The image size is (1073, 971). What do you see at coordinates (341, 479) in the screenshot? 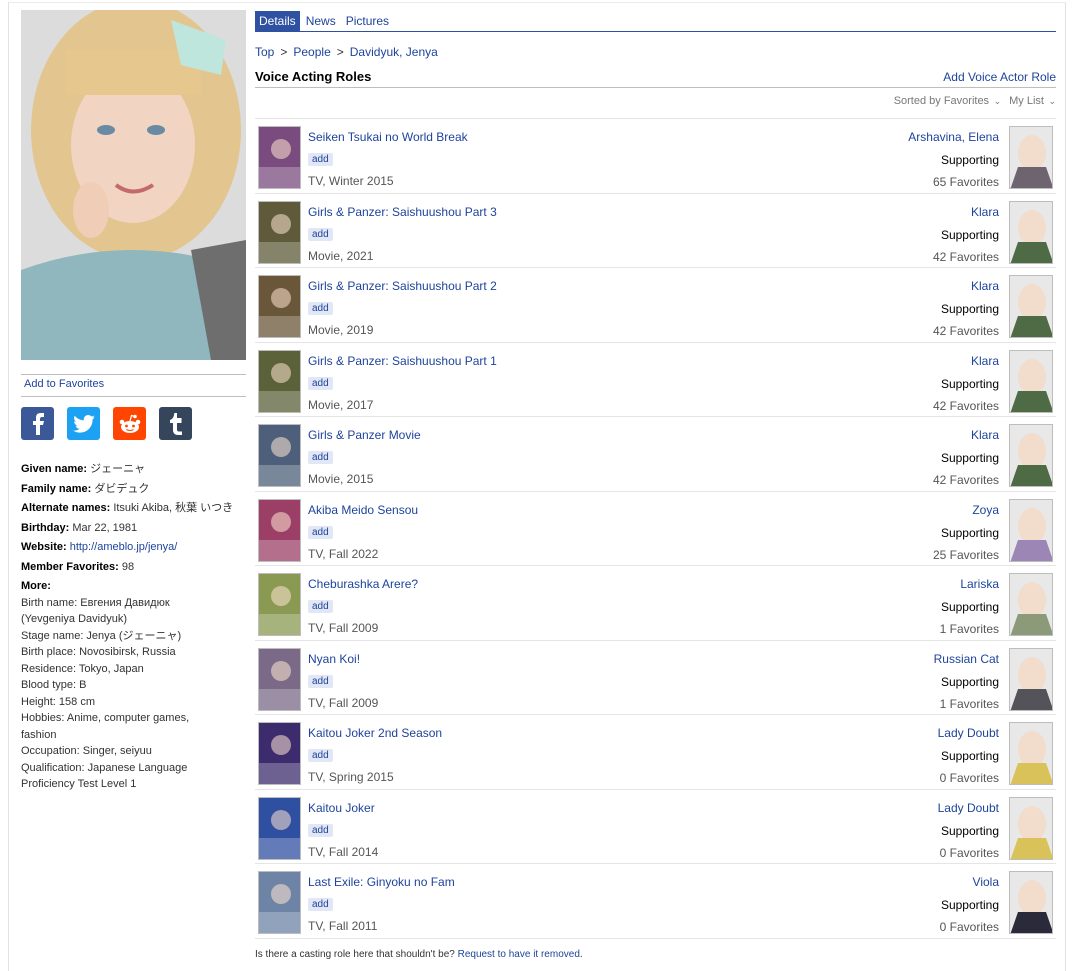
I see `anime-type-season: Movie, 2015` at bounding box center [341, 479].